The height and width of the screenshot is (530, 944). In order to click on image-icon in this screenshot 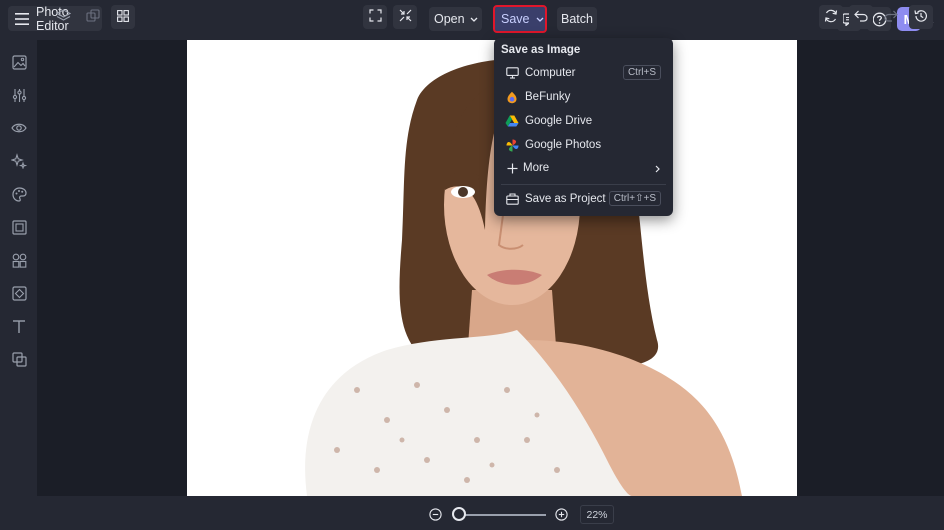, I will do `click(19, 62)`.